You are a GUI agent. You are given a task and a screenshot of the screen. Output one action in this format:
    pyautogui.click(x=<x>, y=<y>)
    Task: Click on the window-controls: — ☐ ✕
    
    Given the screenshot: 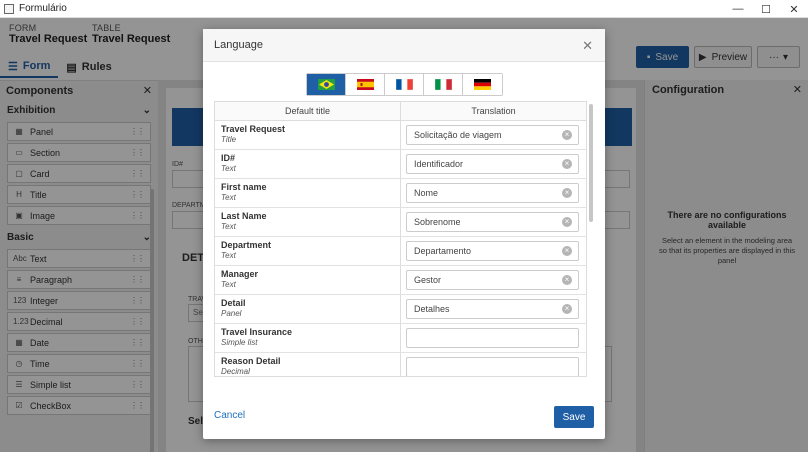 What is the action you would take?
    pyautogui.click(x=766, y=9)
    